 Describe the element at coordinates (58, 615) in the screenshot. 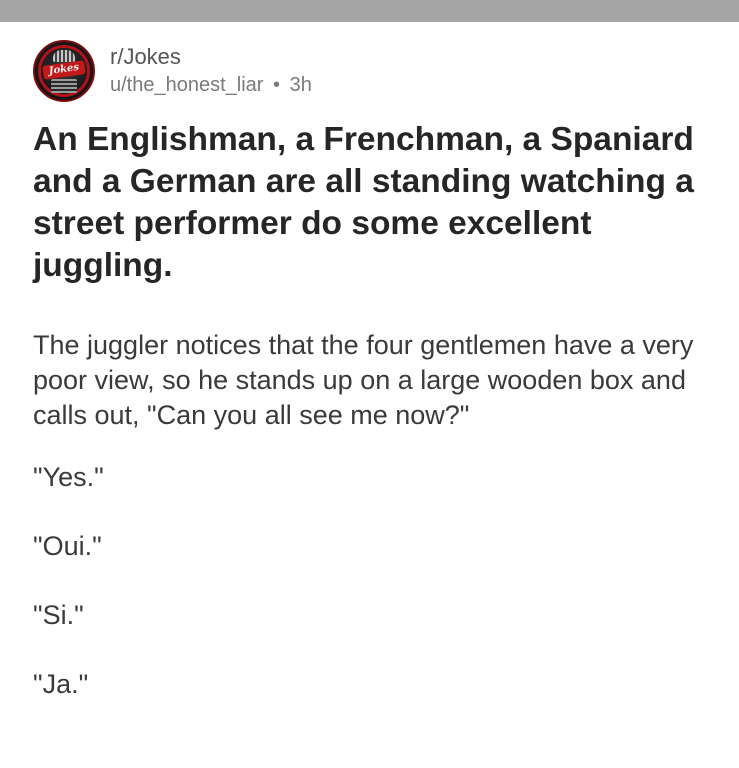

I see `body-paragraph: "Si."` at that location.